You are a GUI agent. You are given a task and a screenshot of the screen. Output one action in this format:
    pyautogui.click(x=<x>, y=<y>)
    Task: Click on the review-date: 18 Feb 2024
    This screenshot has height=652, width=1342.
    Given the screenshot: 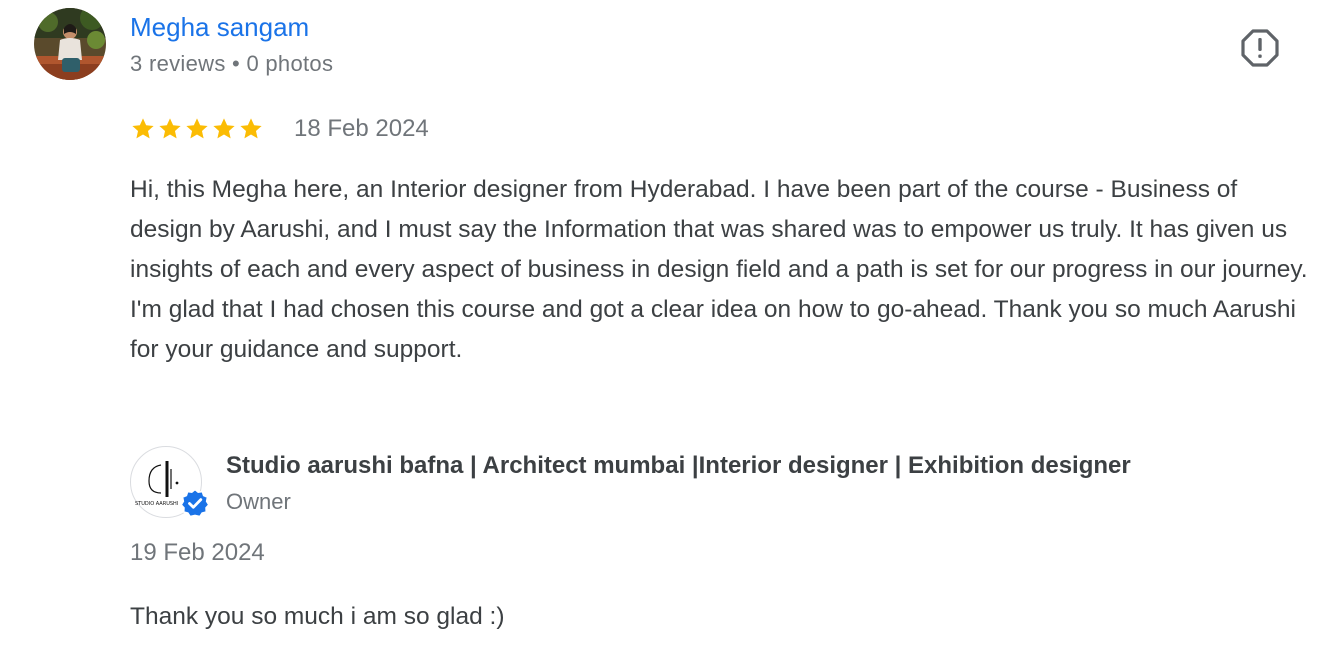 What is the action you would take?
    pyautogui.click(x=361, y=128)
    